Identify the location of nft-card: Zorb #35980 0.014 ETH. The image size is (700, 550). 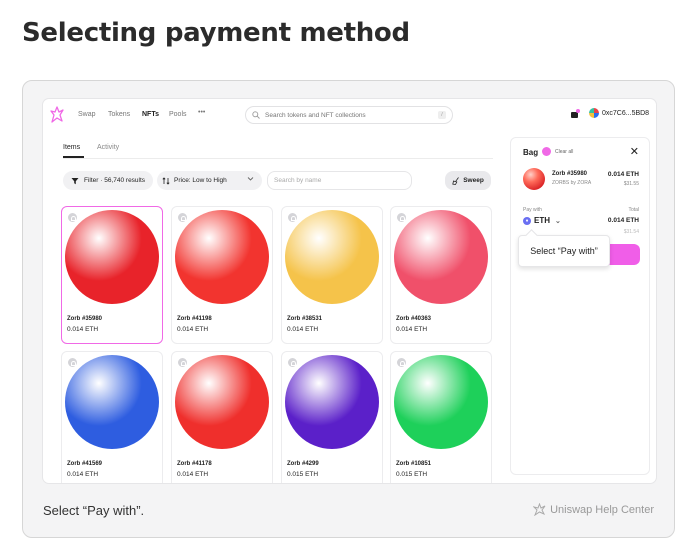
(112, 275).